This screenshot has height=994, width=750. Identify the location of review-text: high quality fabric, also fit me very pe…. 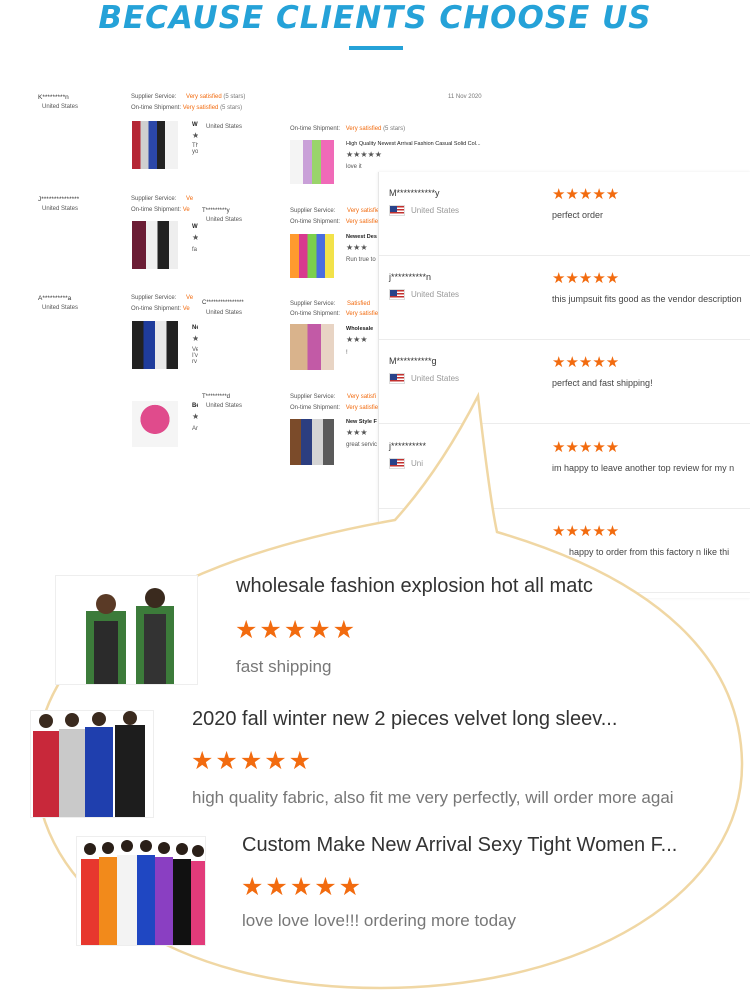
(433, 797).